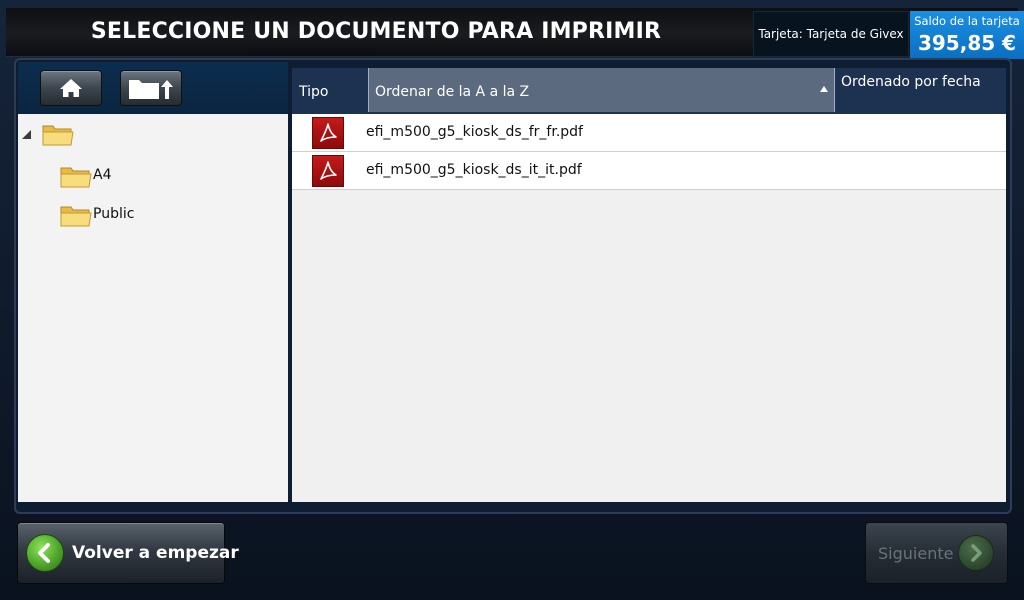 This screenshot has height=600, width=1024. Describe the element at coordinates (967, 43) in the screenshot. I see `balance-value: 395,85 €` at that location.